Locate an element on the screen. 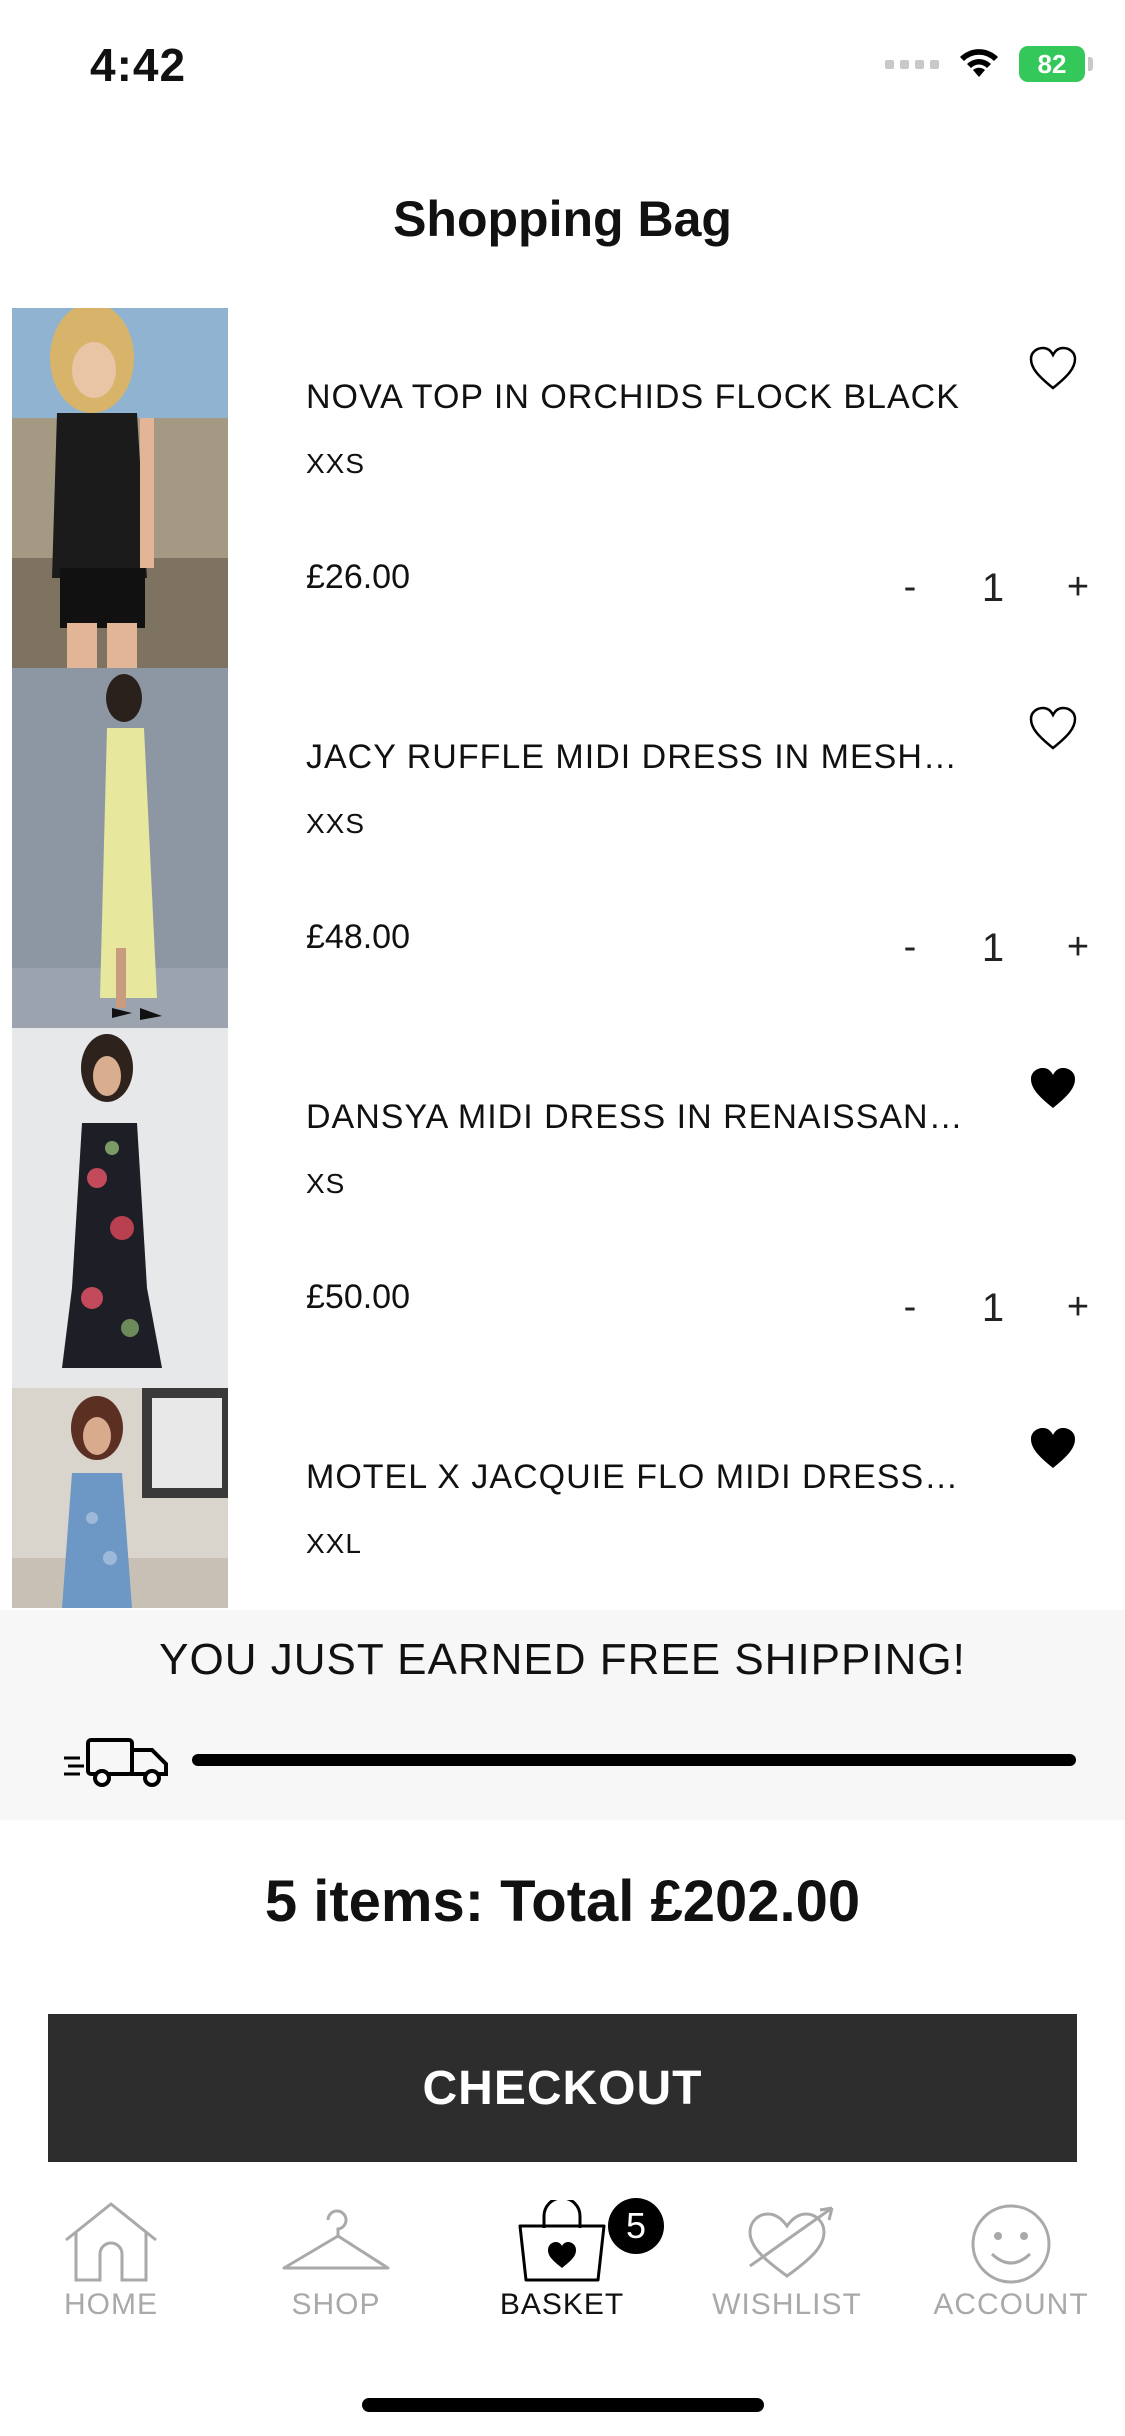  tab-account: ACCOUNT is located at coordinates (1011, 2265).